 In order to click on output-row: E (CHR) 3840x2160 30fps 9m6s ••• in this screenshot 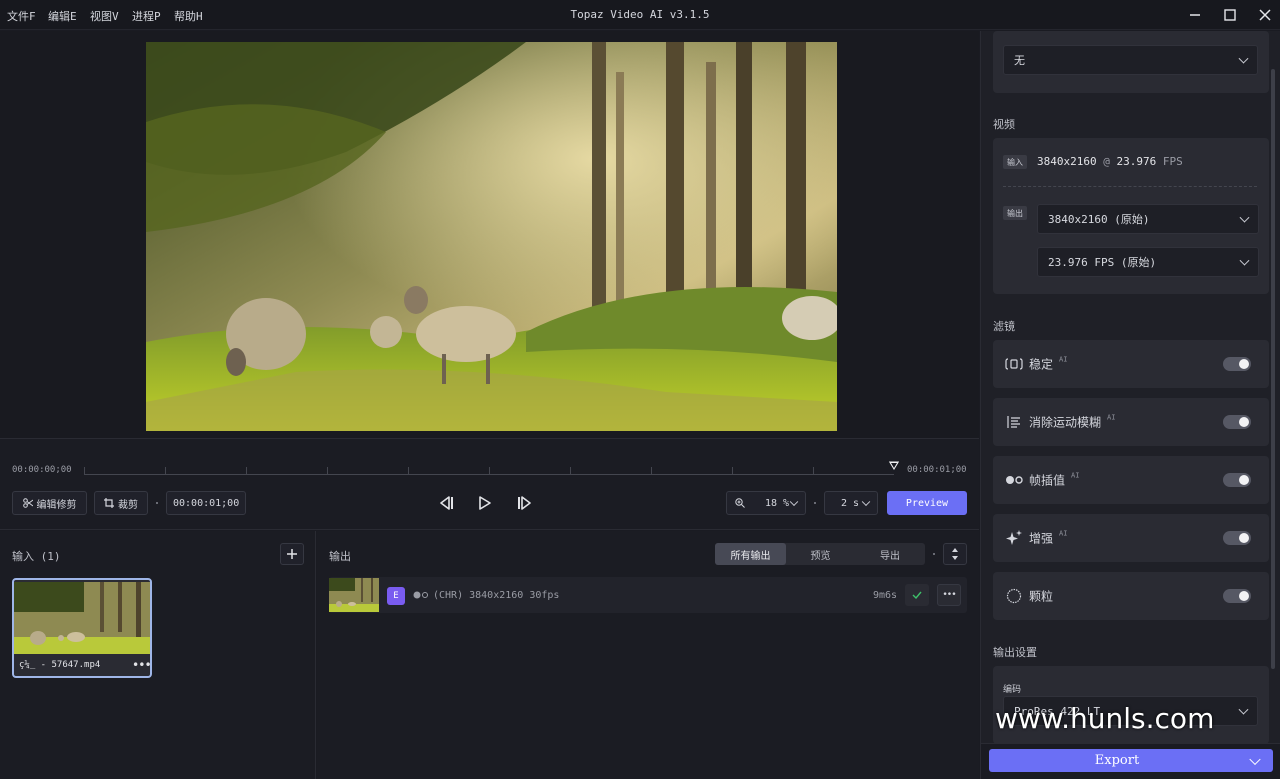, I will do `click(648, 595)`.